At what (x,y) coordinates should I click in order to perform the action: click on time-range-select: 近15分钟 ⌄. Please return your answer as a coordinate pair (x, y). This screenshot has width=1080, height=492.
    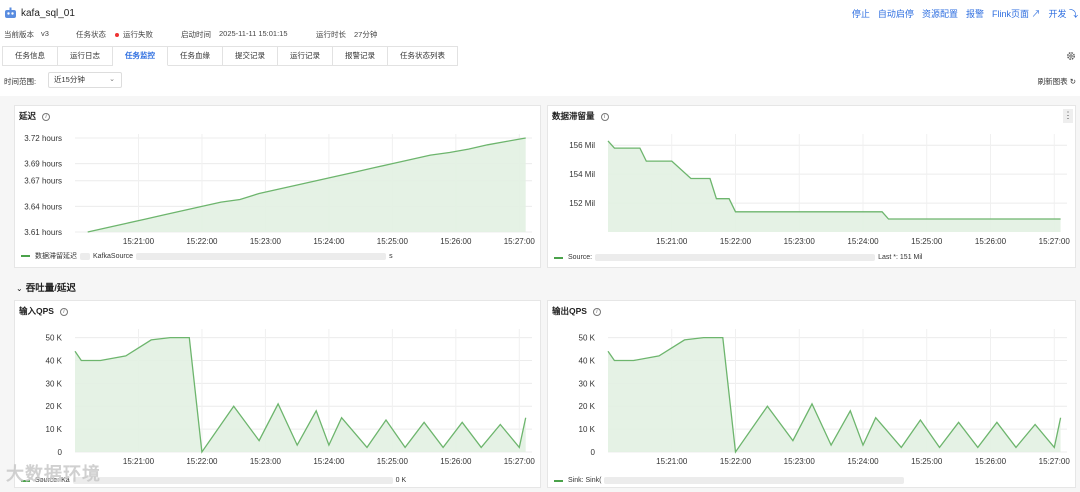
    Looking at the image, I should click on (85, 80).